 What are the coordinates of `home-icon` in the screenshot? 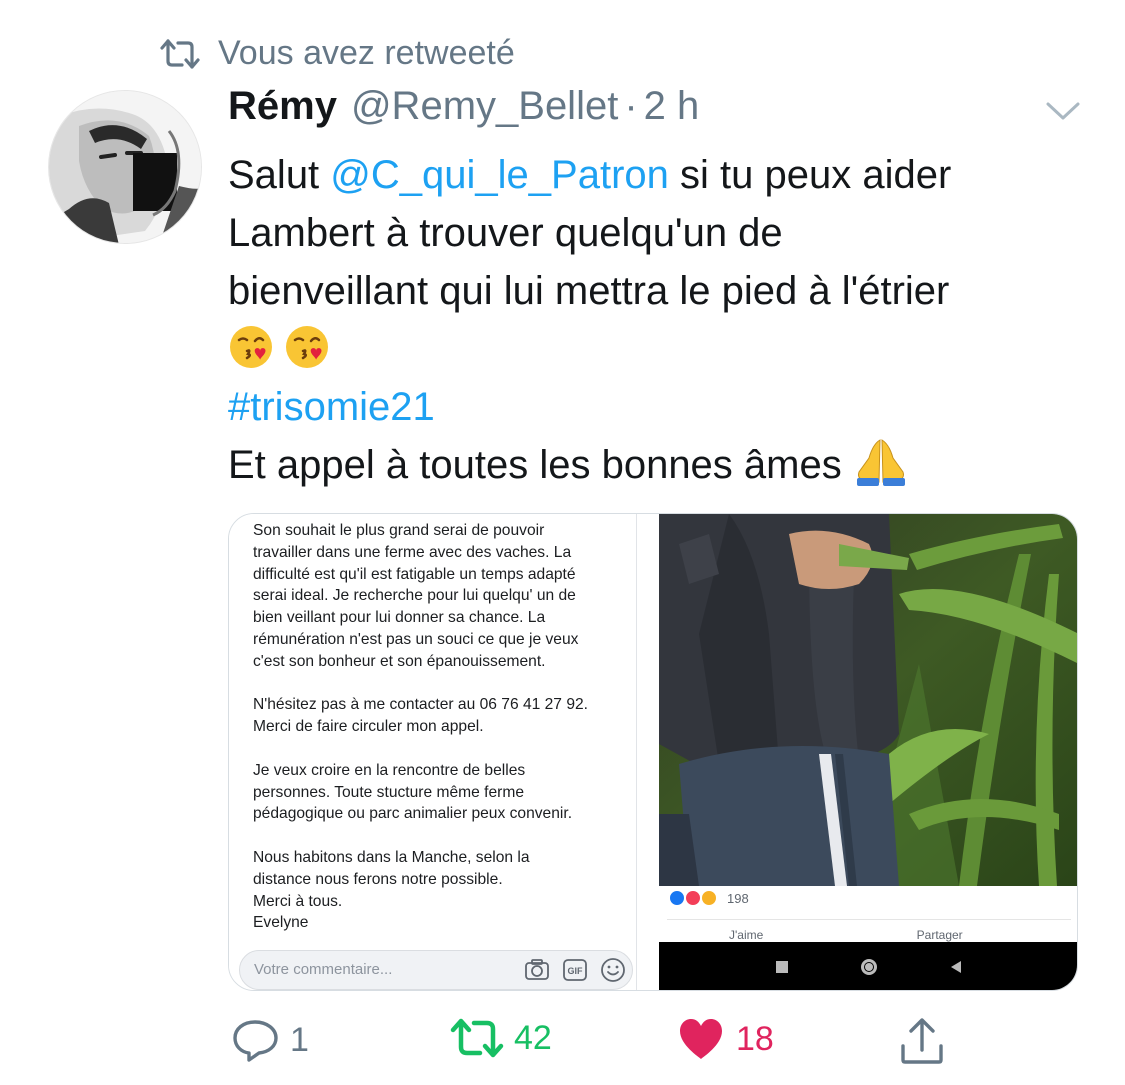 It's located at (868, 967).